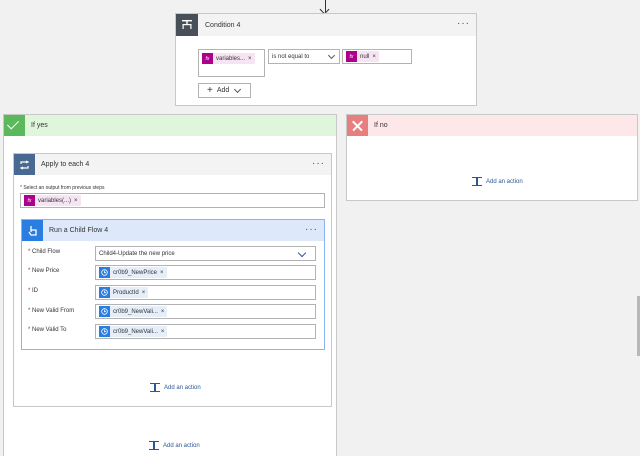 The image size is (640, 456). What do you see at coordinates (324, 7) in the screenshot?
I see `flow-arrow` at bounding box center [324, 7].